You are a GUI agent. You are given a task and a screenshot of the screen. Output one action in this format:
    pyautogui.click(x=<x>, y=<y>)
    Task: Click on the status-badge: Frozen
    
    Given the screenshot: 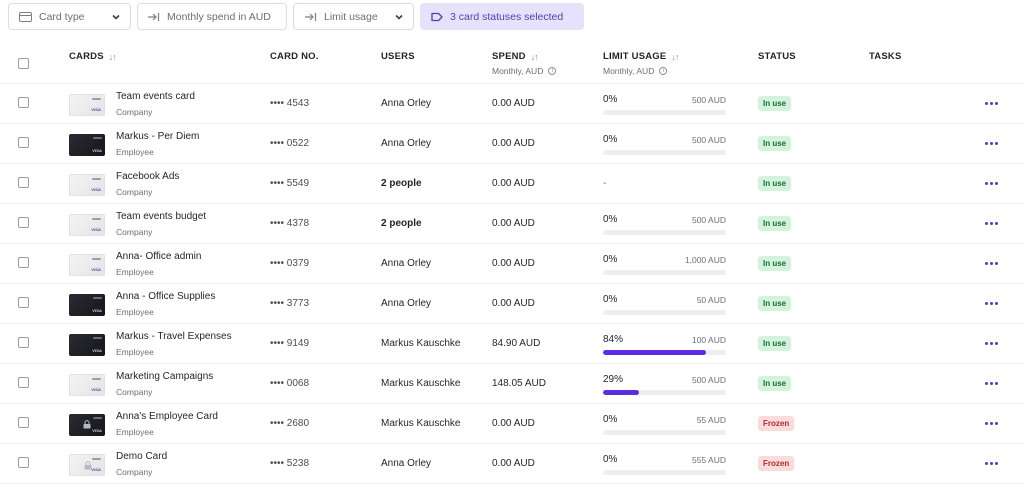 What is the action you would take?
    pyautogui.click(x=776, y=423)
    